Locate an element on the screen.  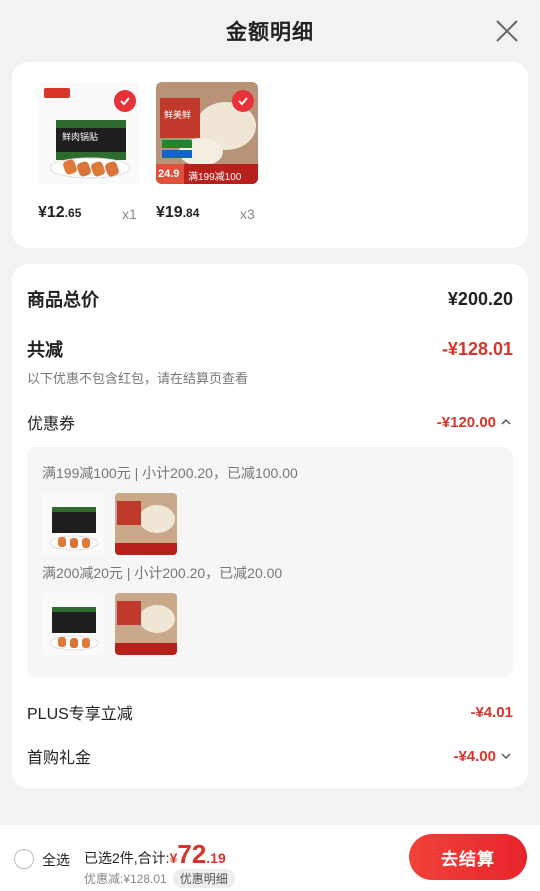
product-price: ¥19.84 is located at coordinates (177, 213).